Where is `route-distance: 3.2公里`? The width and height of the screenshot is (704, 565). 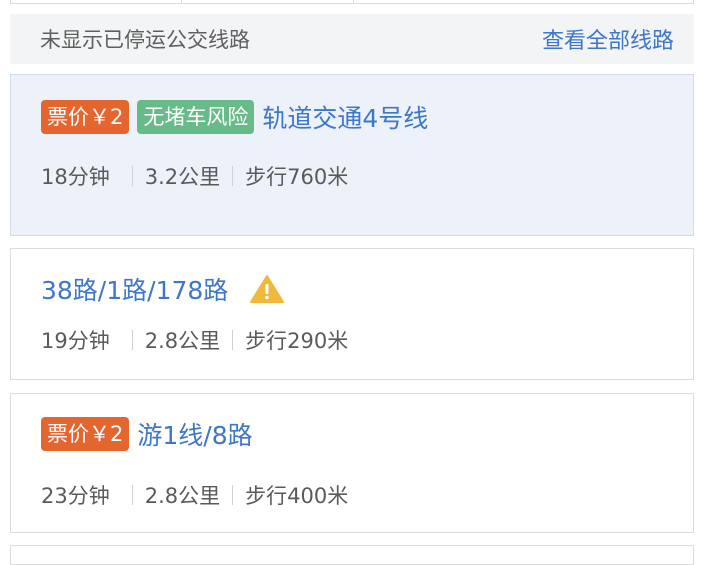 route-distance: 3.2公里 is located at coordinates (182, 177).